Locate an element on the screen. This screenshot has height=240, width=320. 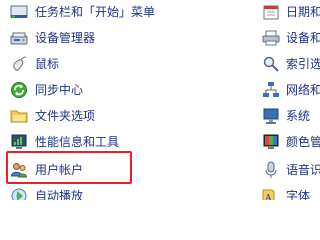
item-label: 任务栏和「开始」菜单 is located at coordinates (95, 12).